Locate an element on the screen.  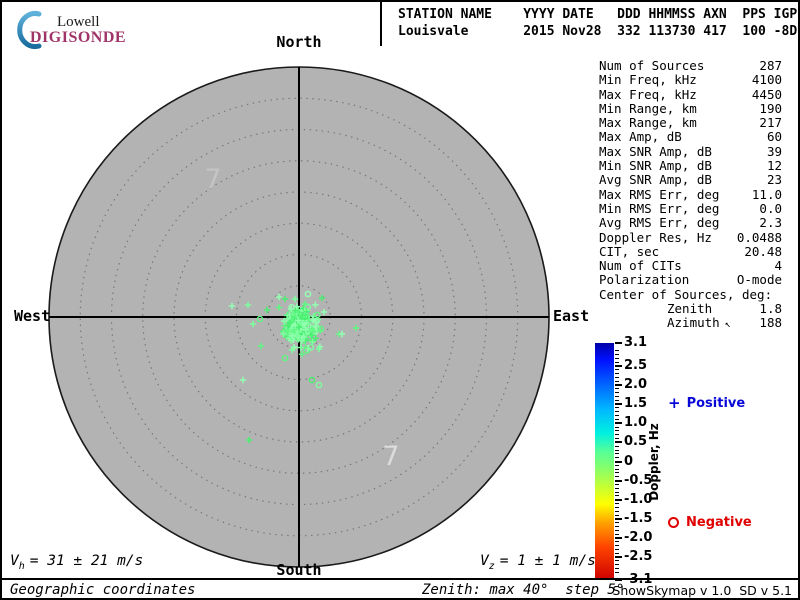
stat-row: Num of Sources 287 is located at coordinates (690, 65).